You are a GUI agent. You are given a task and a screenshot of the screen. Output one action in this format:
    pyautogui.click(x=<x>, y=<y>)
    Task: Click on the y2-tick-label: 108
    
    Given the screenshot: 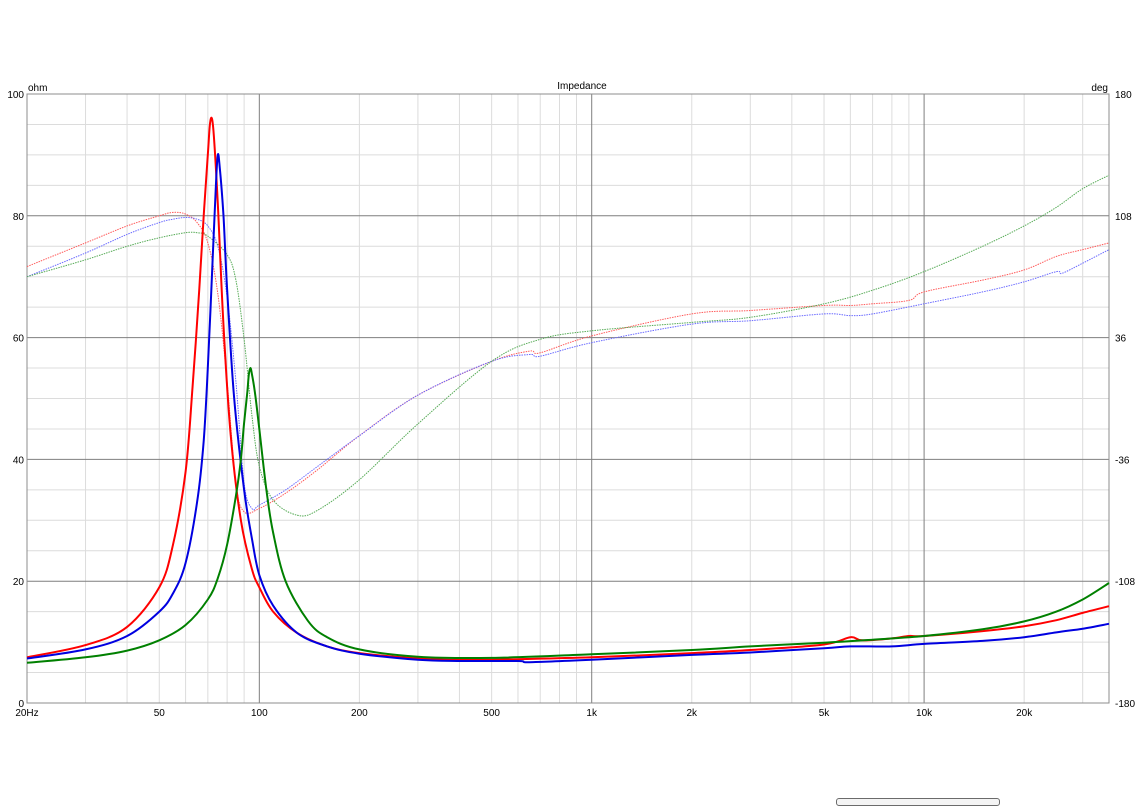 What is the action you would take?
    pyautogui.click(x=1123, y=217)
    